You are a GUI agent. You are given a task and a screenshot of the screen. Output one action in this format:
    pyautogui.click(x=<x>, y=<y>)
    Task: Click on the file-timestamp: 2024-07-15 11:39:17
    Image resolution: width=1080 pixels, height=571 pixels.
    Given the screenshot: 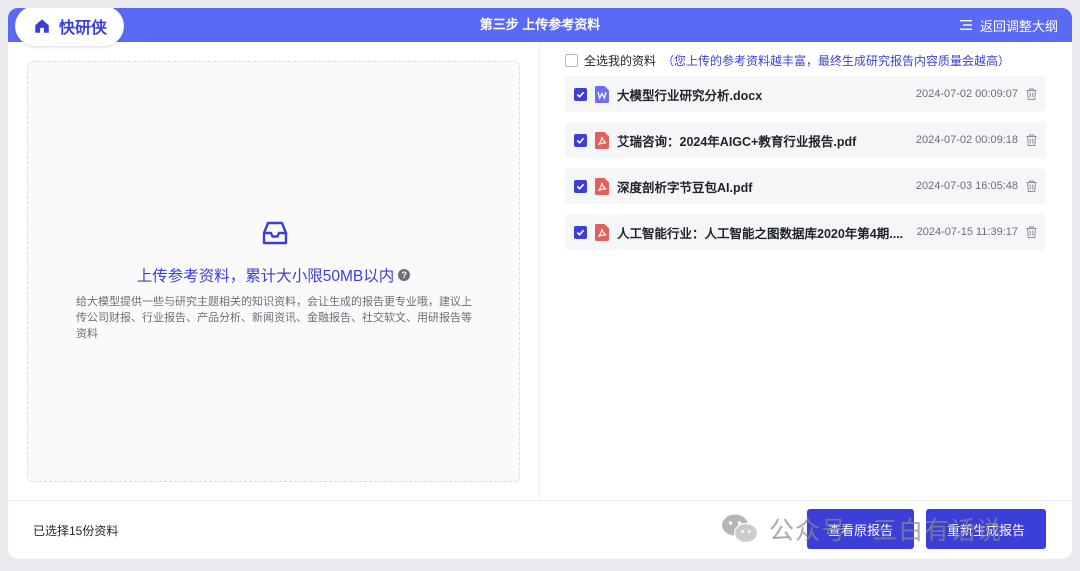 What is the action you would take?
    pyautogui.click(x=967, y=232)
    